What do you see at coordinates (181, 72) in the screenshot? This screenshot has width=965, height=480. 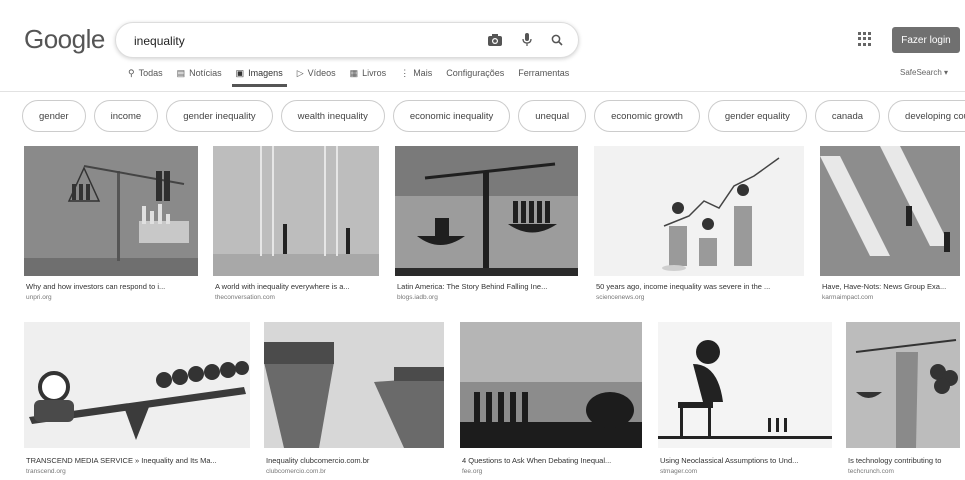 I see `news-icon: ▤` at bounding box center [181, 72].